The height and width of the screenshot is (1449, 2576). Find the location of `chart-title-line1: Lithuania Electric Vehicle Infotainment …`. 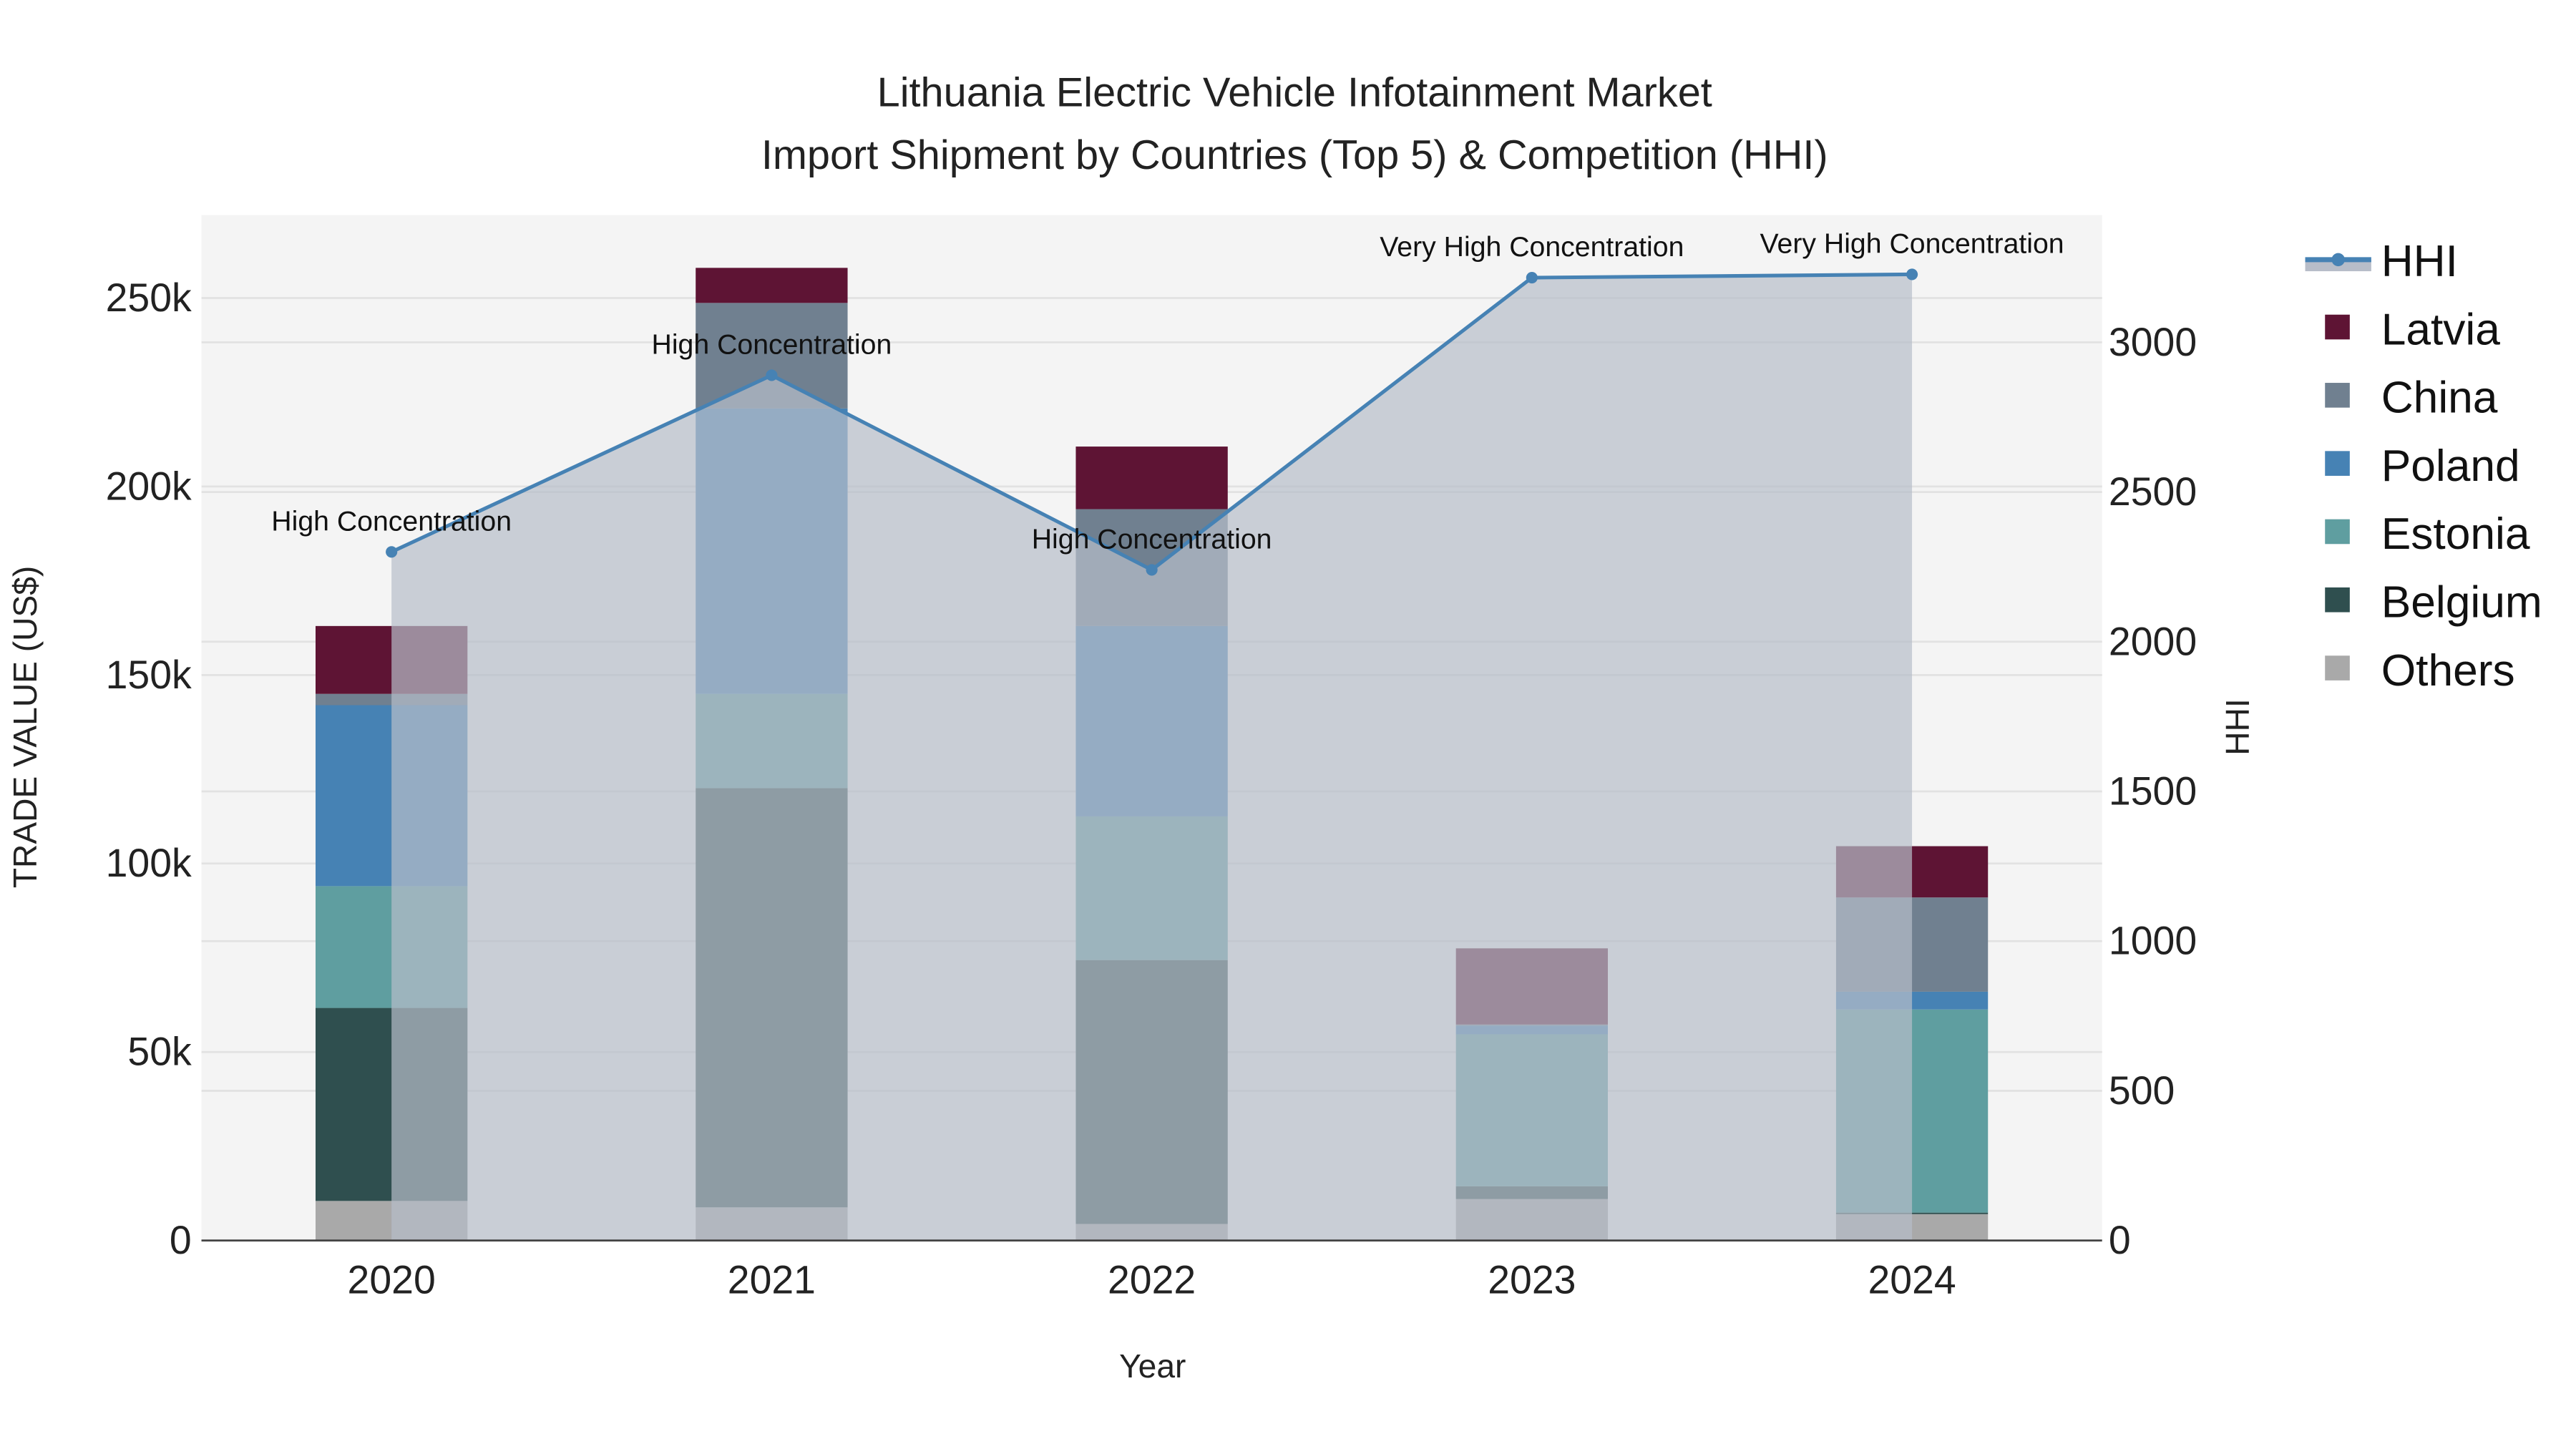

chart-title-line1: Lithuania Electric Vehicle Infotainment … is located at coordinates (1294, 92).